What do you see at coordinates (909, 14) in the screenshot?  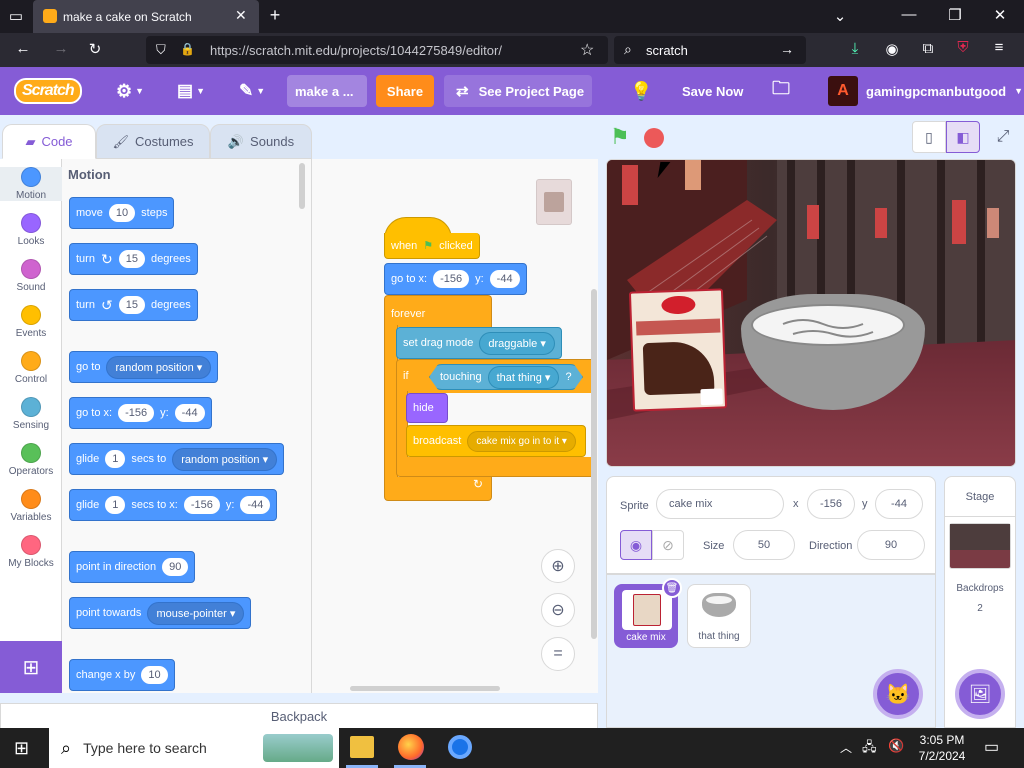 I see `minimize-icon: —` at bounding box center [909, 14].